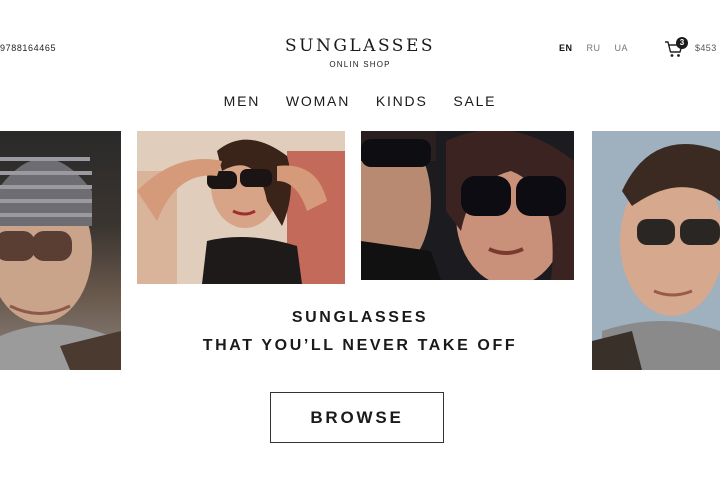 This screenshot has height=480, width=720. I want to click on cart-count-badge: 3, so click(682, 43).